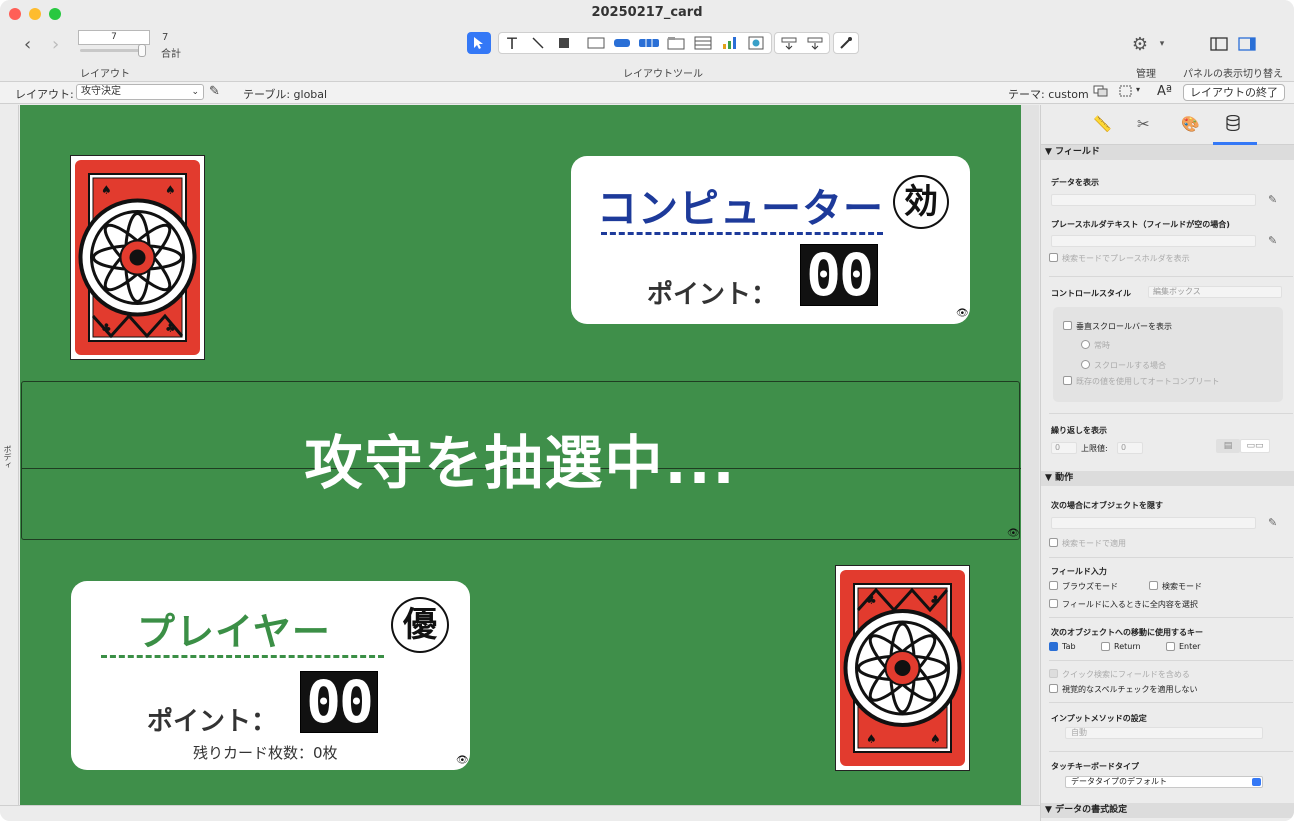 This screenshot has width=1294, height=821. What do you see at coordinates (1130, 365) in the screenshot?
I see `when-scrolling-label: スクロールする場合` at bounding box center [1130, 365].